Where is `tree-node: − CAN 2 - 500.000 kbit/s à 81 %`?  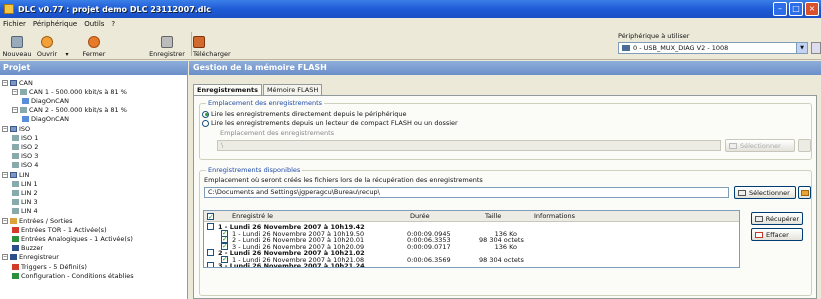
tree-node: − CAN 2 - 500.000 kbit/s à 81 % is located at coordinates (69, 110).